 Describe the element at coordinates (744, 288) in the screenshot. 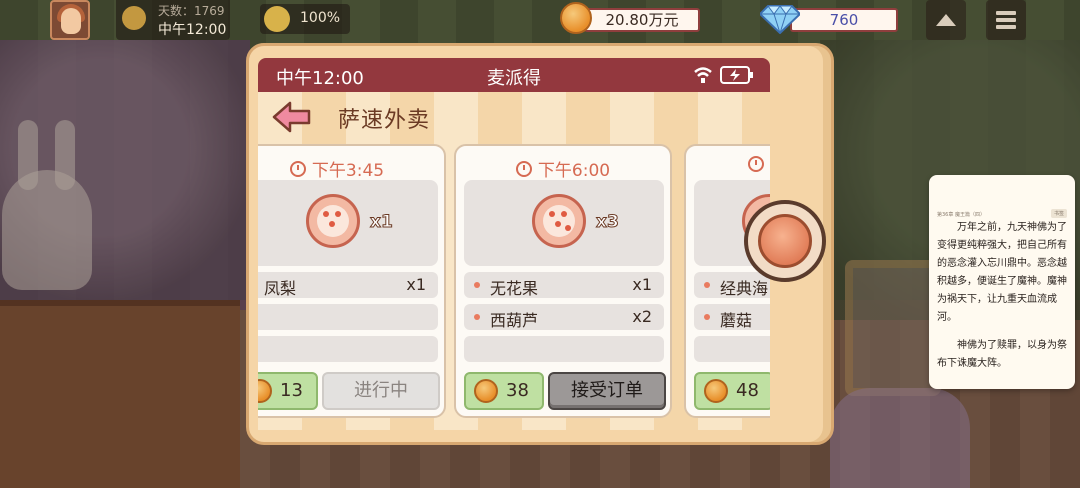

I see `item-name: 经典海` at that location.